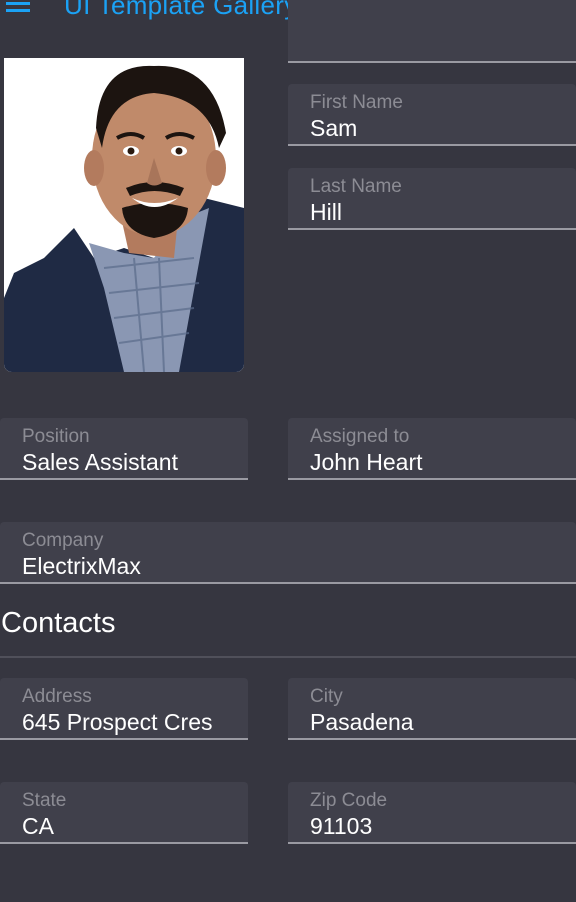 The image size is (576, 902). Describe the element at coordinates (432, 449) in the screenshot. I see `assigned-to-field: Assigned to John Heart` at that location.